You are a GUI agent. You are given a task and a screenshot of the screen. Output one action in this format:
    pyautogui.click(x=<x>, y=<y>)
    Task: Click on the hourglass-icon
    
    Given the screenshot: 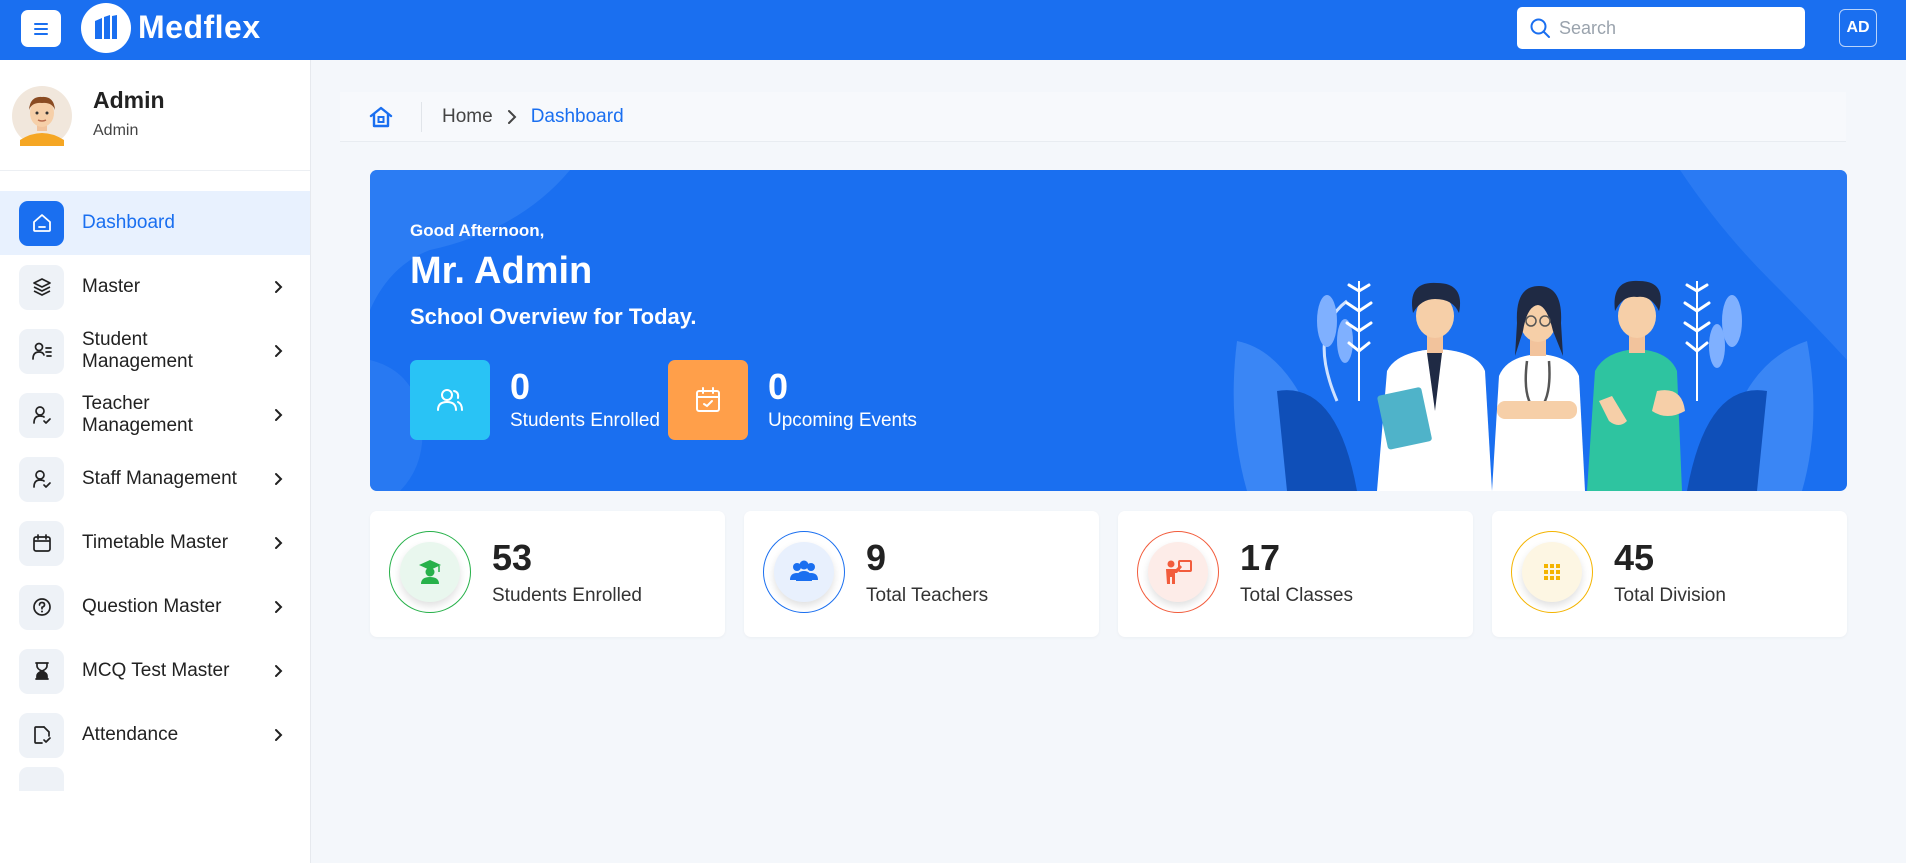 What is the action you would take?
    pyautogui.click(x=41, y=671)
    